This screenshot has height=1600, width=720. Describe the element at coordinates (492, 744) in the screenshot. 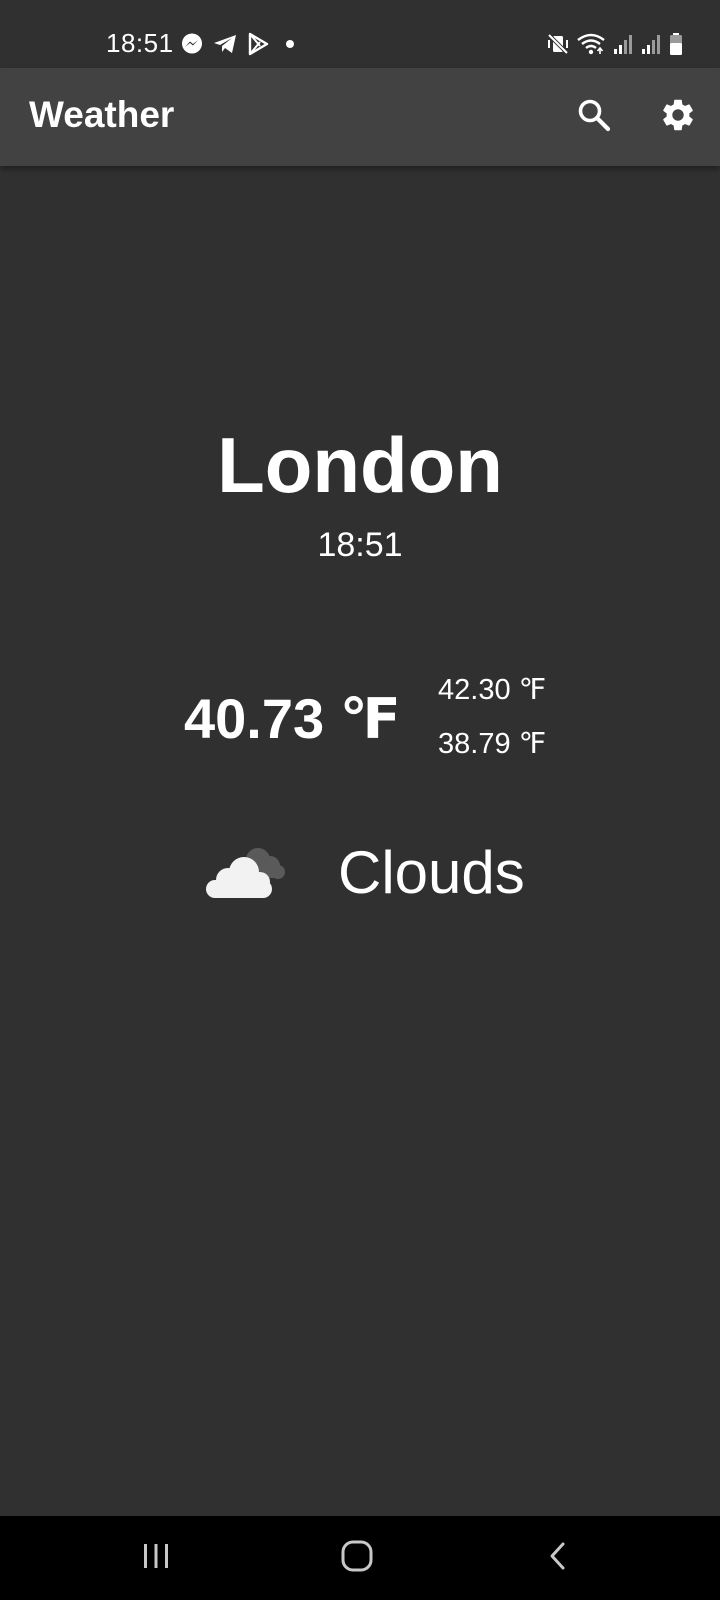

I see `min-temperature: 38.79 ℉` at that location.